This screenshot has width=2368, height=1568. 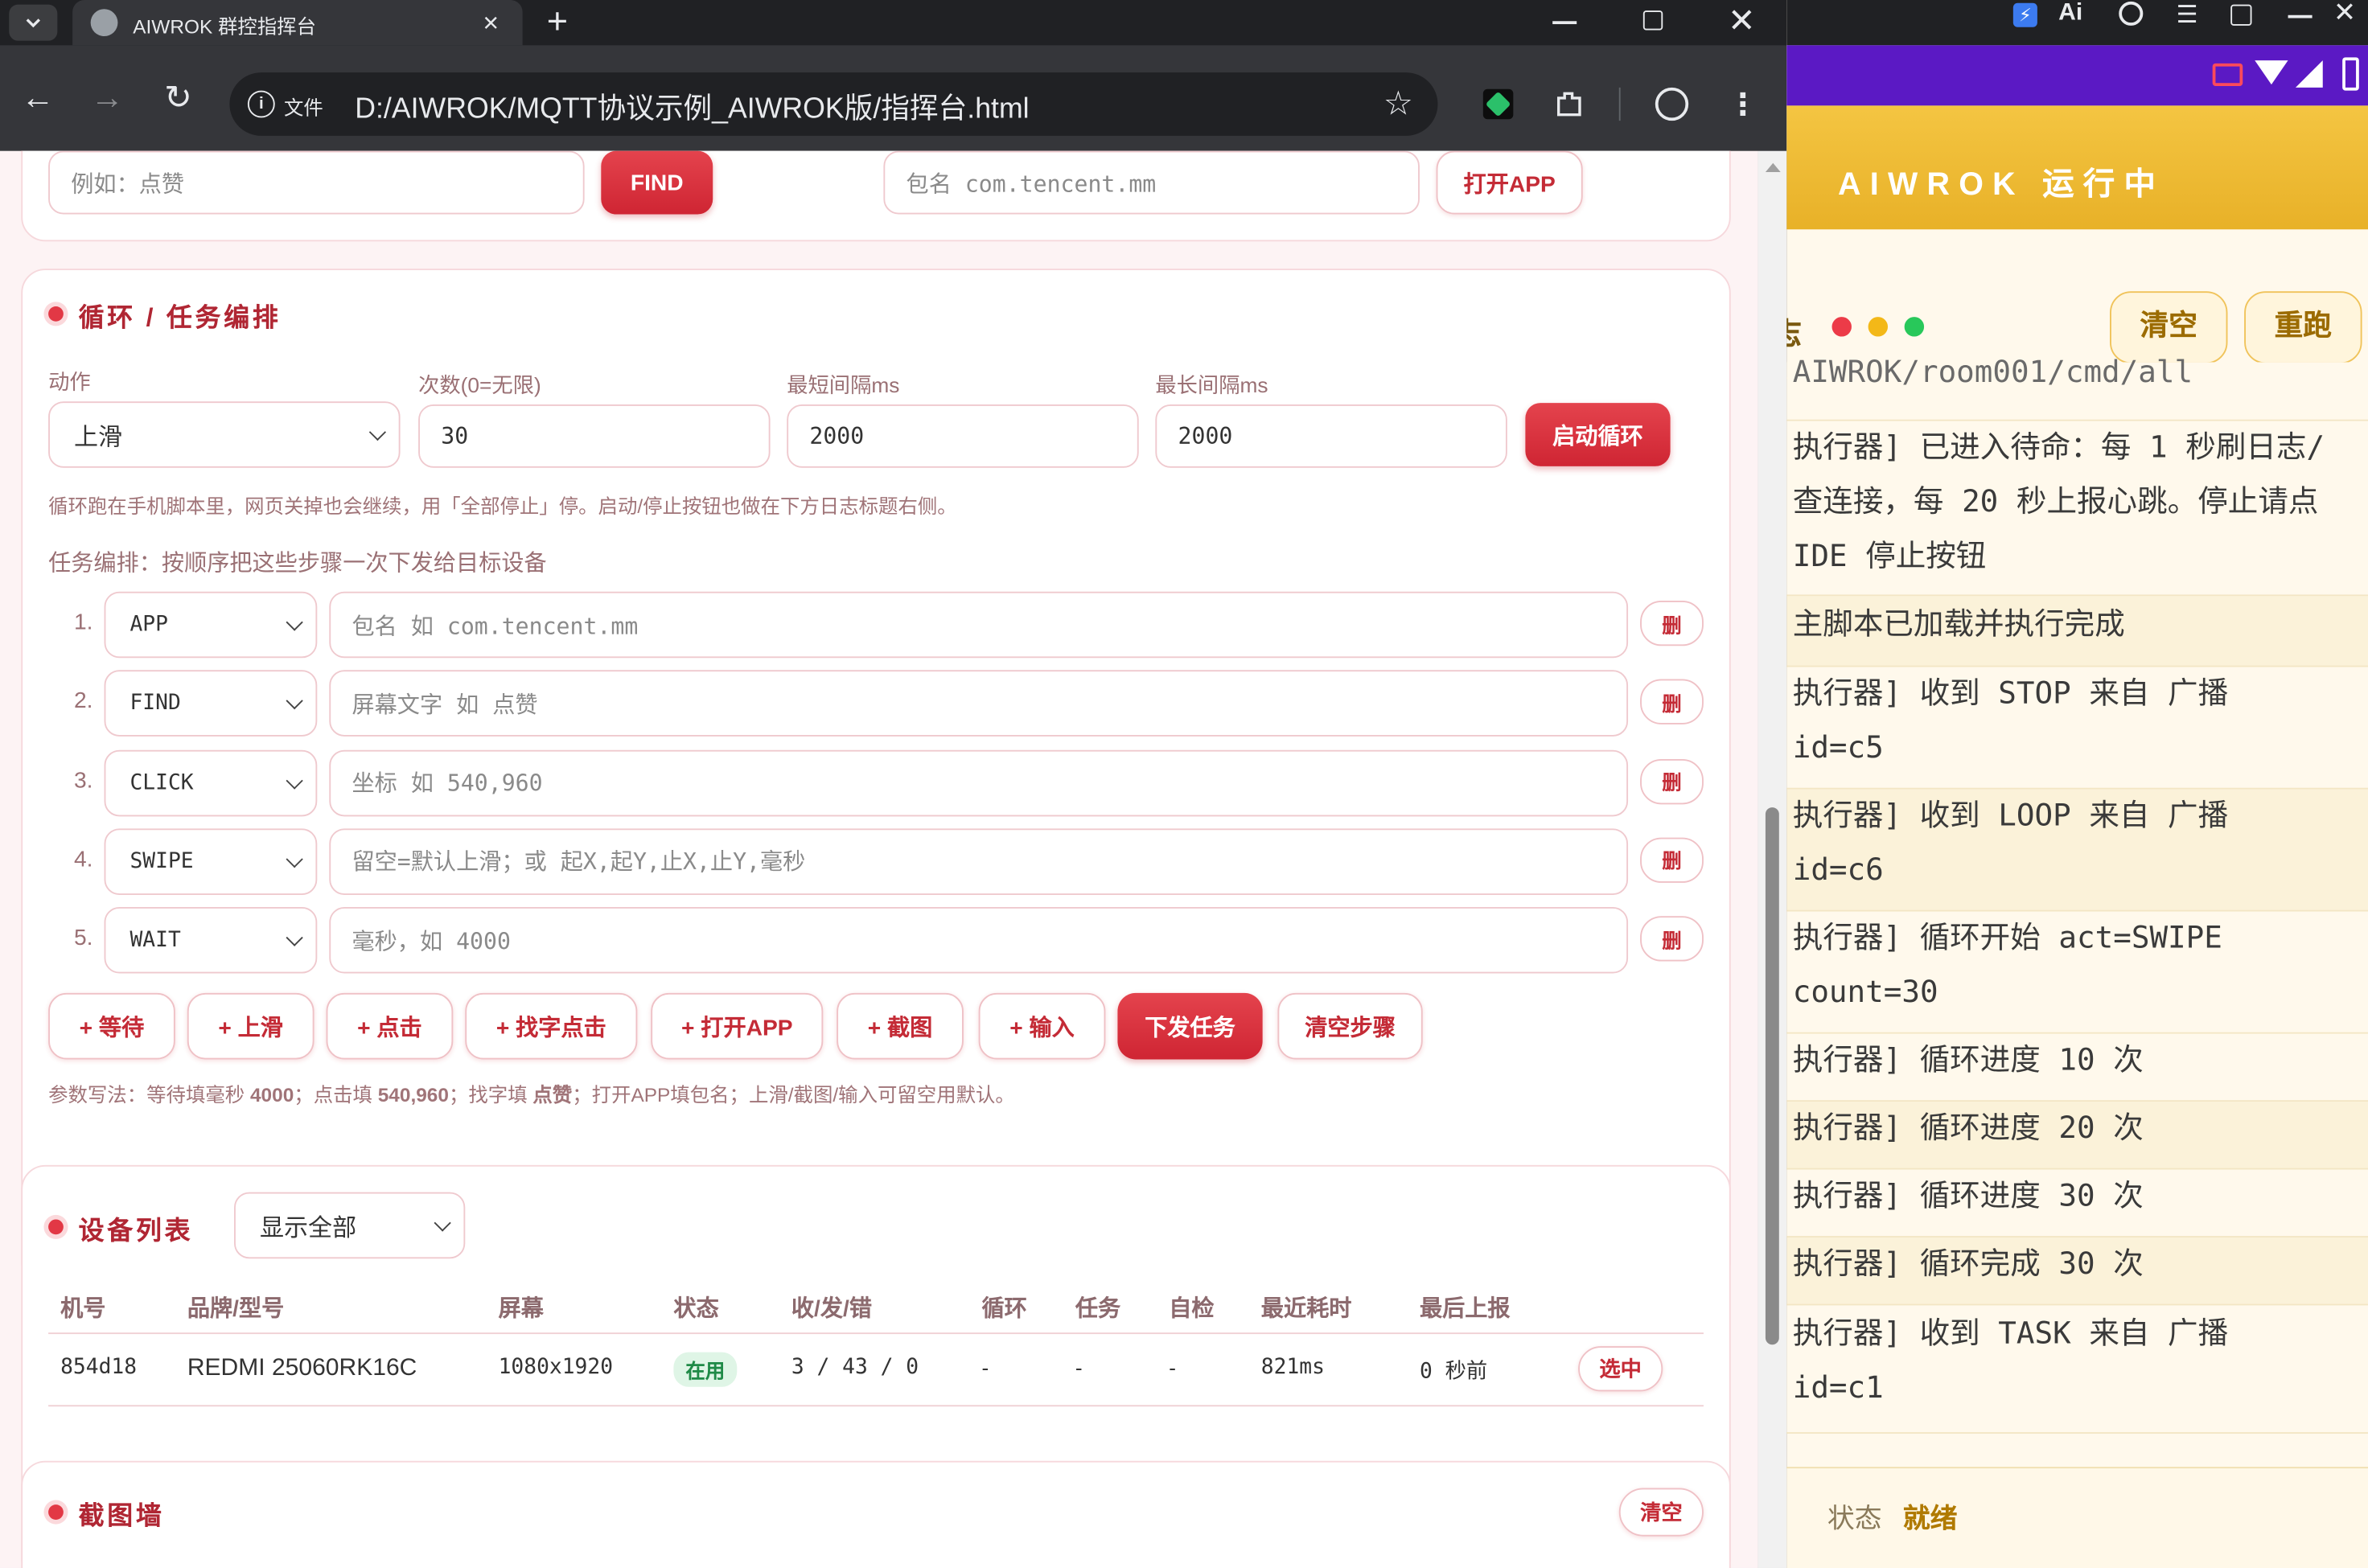 What do you see at coordinates (551, 1026) in the screenshot?
I see `add-find-click-button: + 找字点击` at bounding box center [551, 1026].